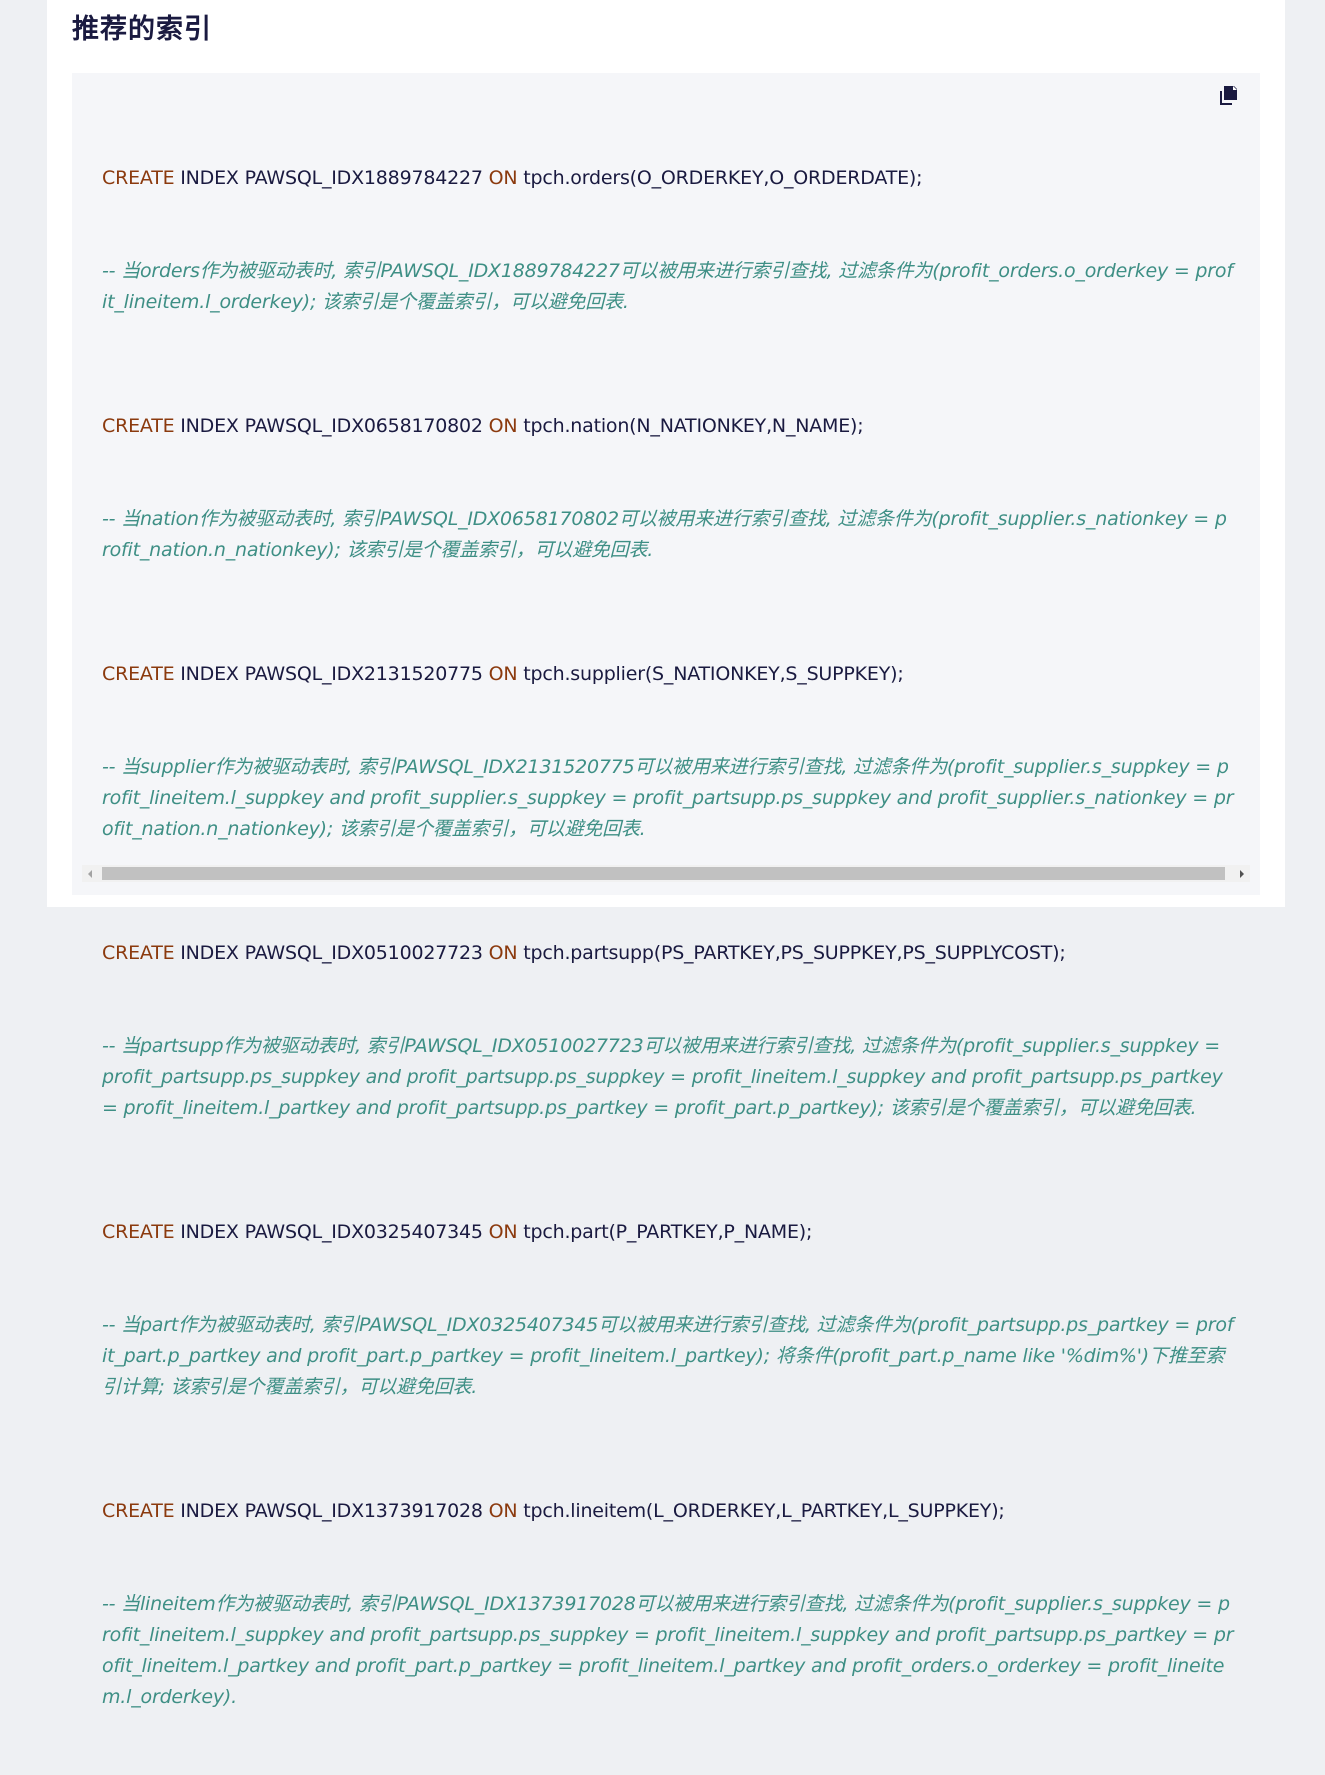  I want to click on sql-text: INDEX PAWSQL_IDX0325407345, so click(331, 1232).